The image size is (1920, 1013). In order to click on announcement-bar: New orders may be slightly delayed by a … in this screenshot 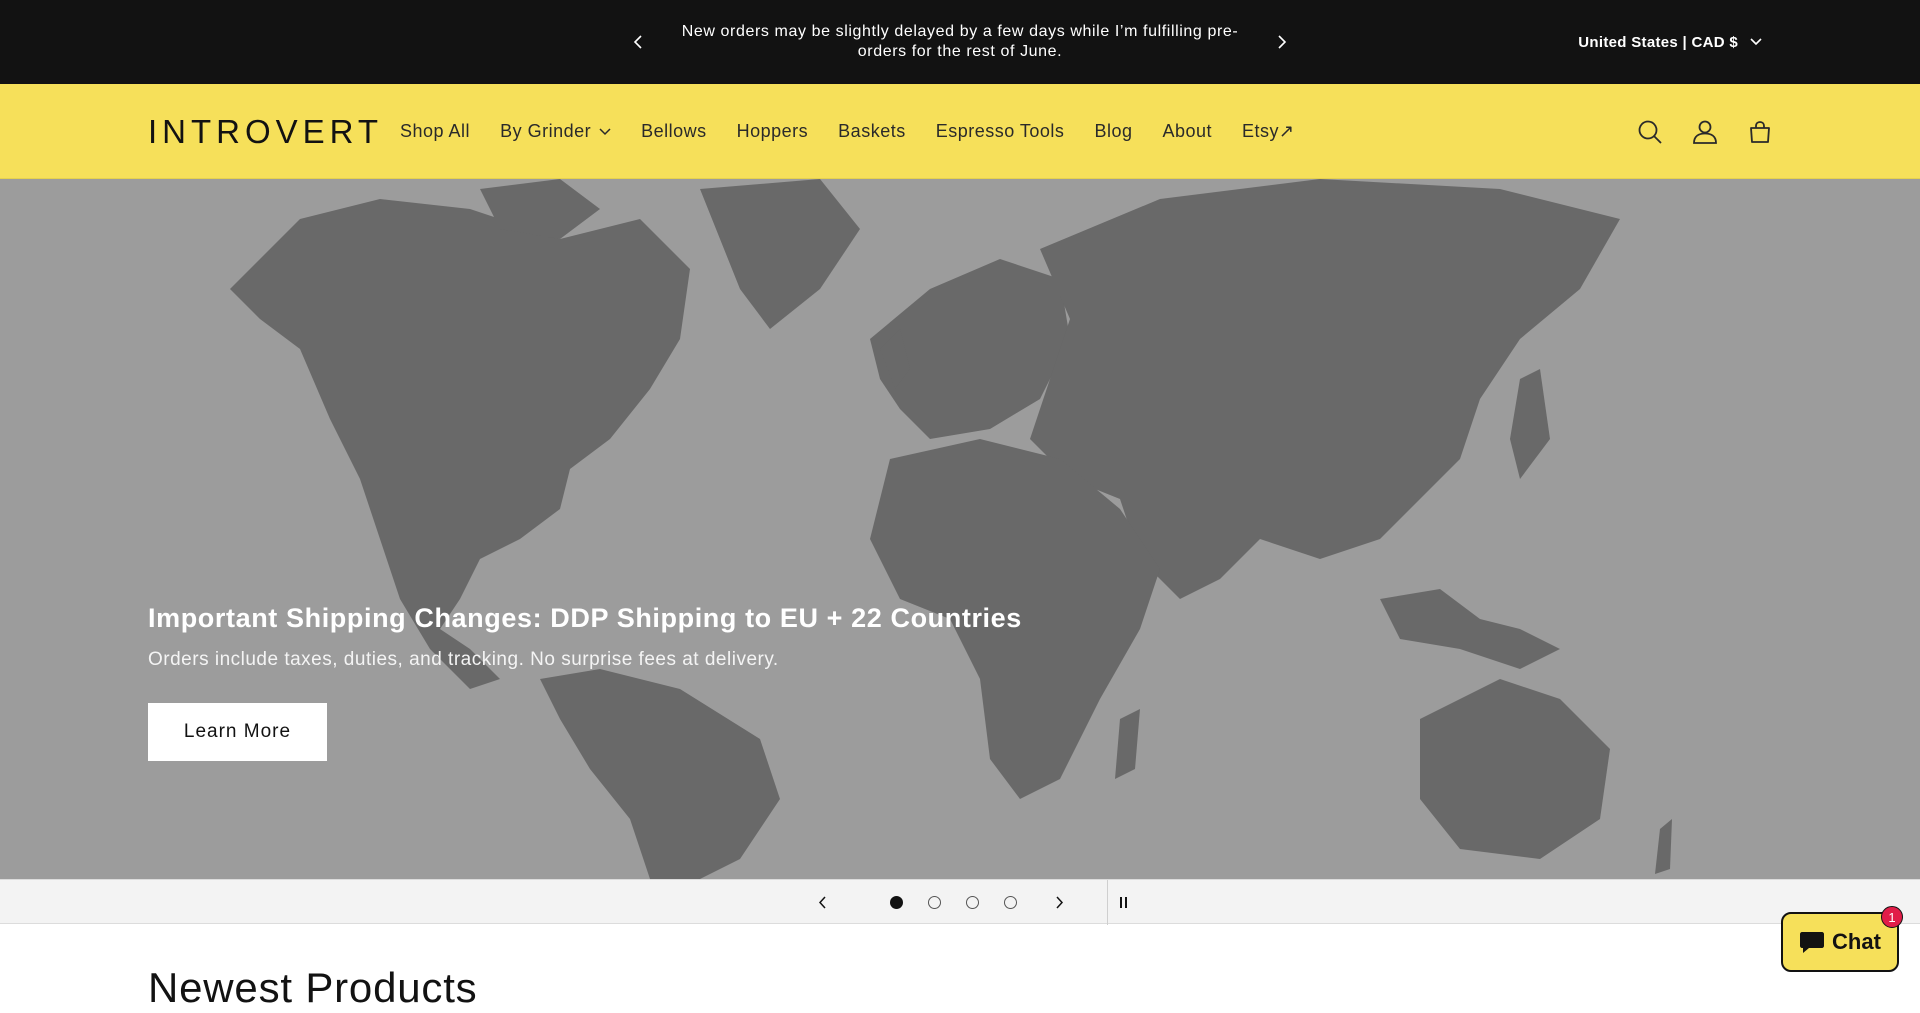, I will do `click(960, 42)`.